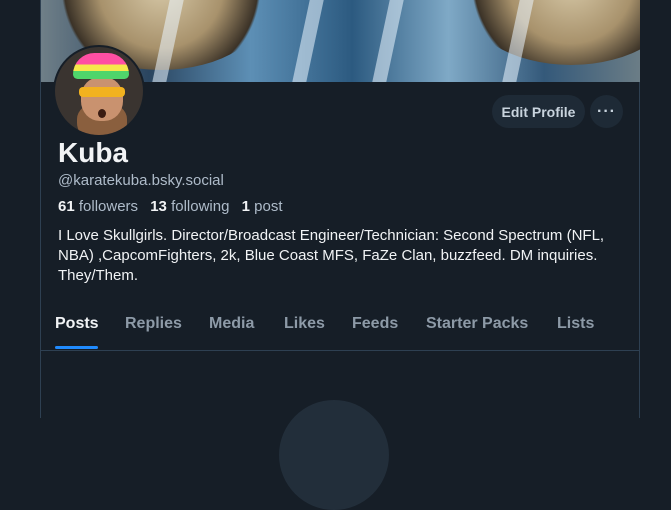 This screenshot has height=510, width=671. Describe the element at coordinates (538, 111) in the screenshot. I see `edit-profile-button: Edit Profile` at that location.